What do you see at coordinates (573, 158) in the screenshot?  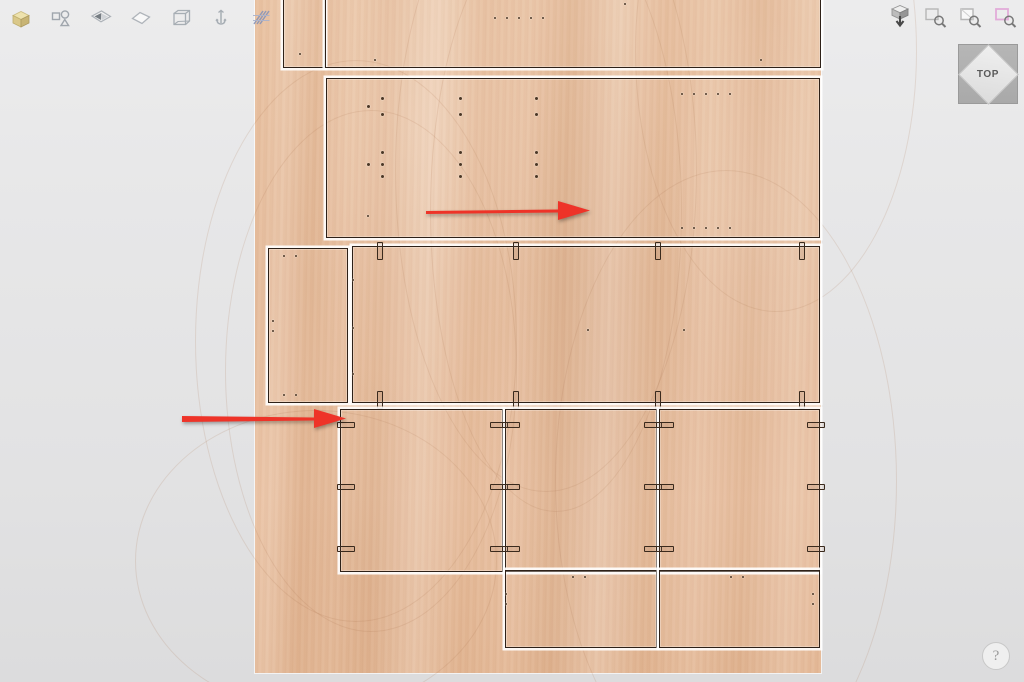 I see `part-upper-long-panel` at bounding box center [573, 158].